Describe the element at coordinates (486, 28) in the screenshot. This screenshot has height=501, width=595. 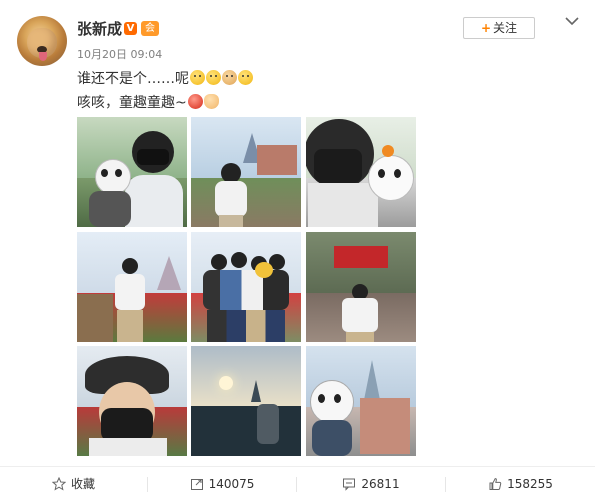
I see `plus-icon: +` at that location.